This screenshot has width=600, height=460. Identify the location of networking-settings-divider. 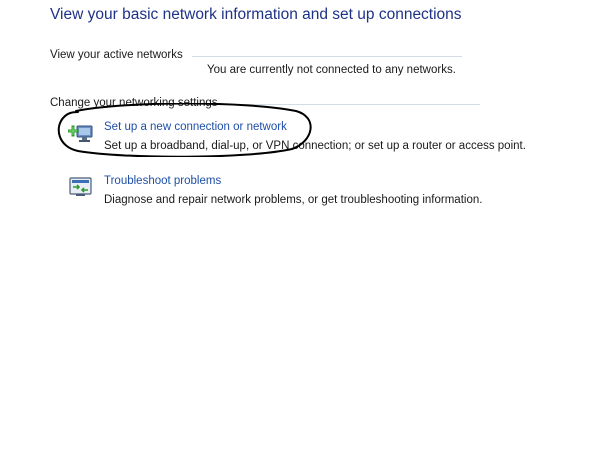
(355, 104).